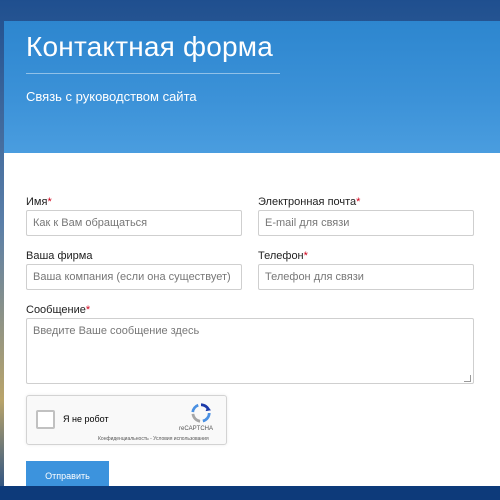  What do you see at coordinates (111, 96) in the screenshot?
I see `page-subtitle: Связь с руководством сайта` at bounding box center [111, 96].